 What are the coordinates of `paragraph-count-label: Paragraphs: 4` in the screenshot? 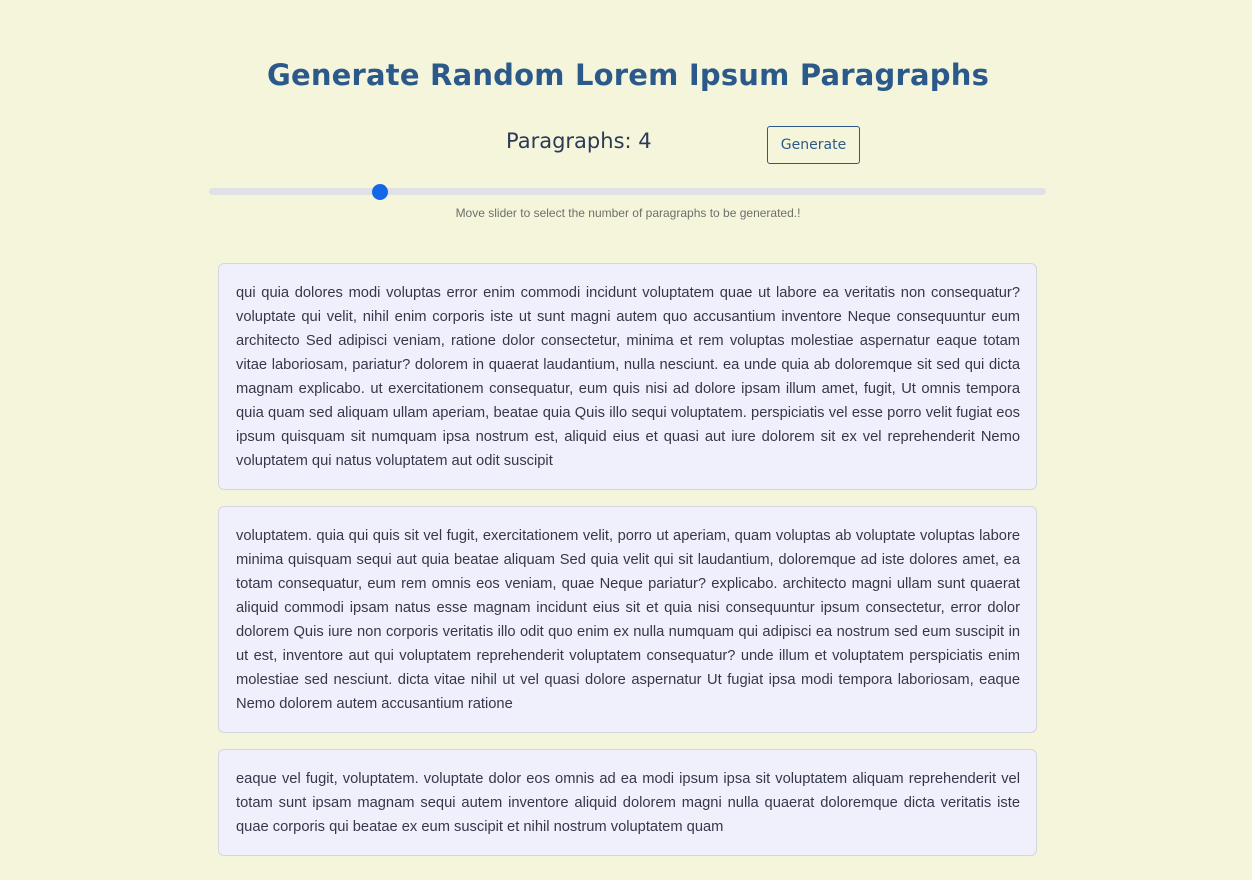 It's located at (579, 141).